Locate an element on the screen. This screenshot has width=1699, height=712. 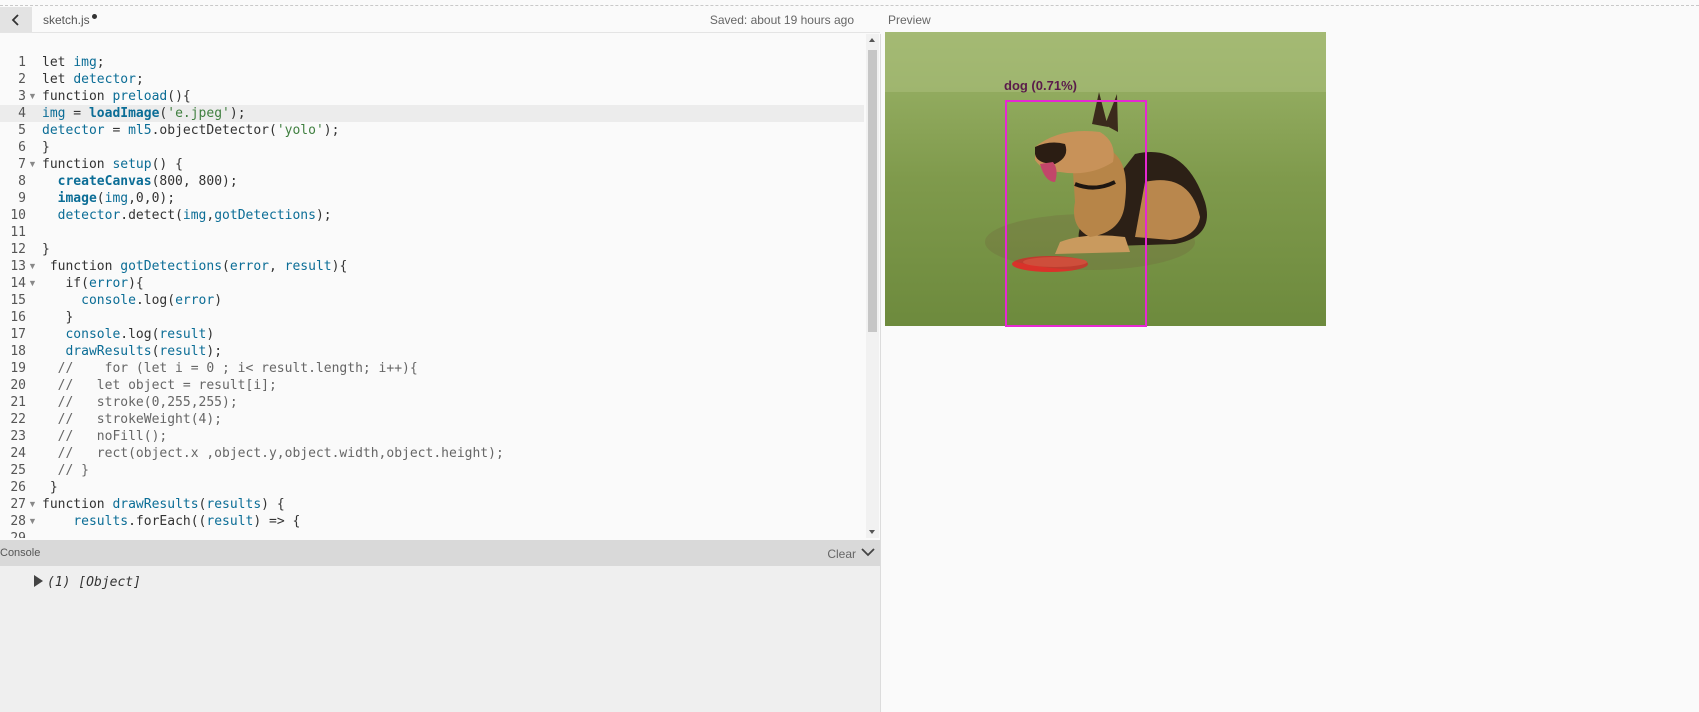
detection-label: dog (0.71%) is located at coordinates (1040, 85).